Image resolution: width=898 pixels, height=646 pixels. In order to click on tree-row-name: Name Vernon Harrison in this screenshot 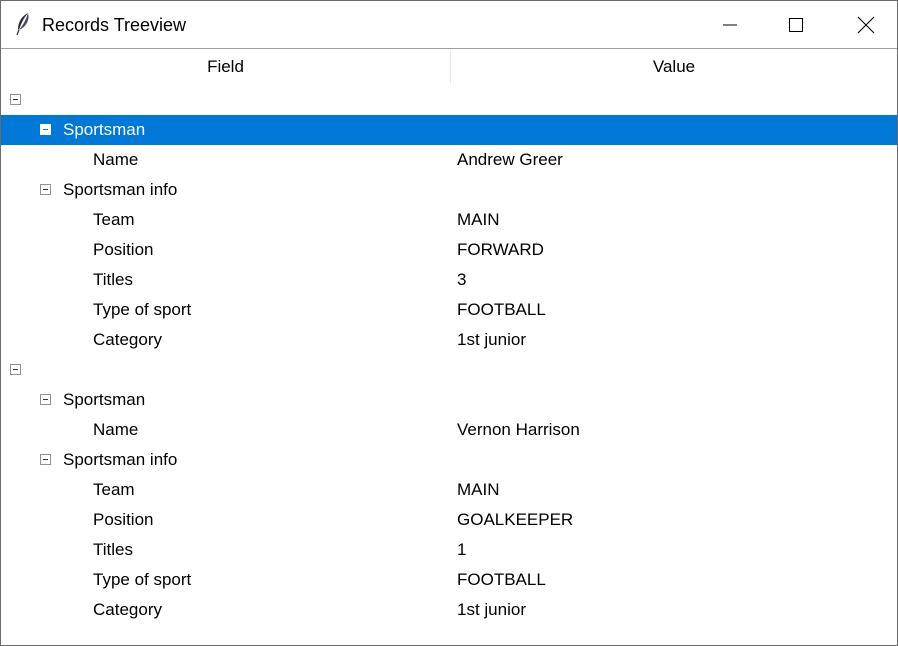, I will do `click(449, 430)`.